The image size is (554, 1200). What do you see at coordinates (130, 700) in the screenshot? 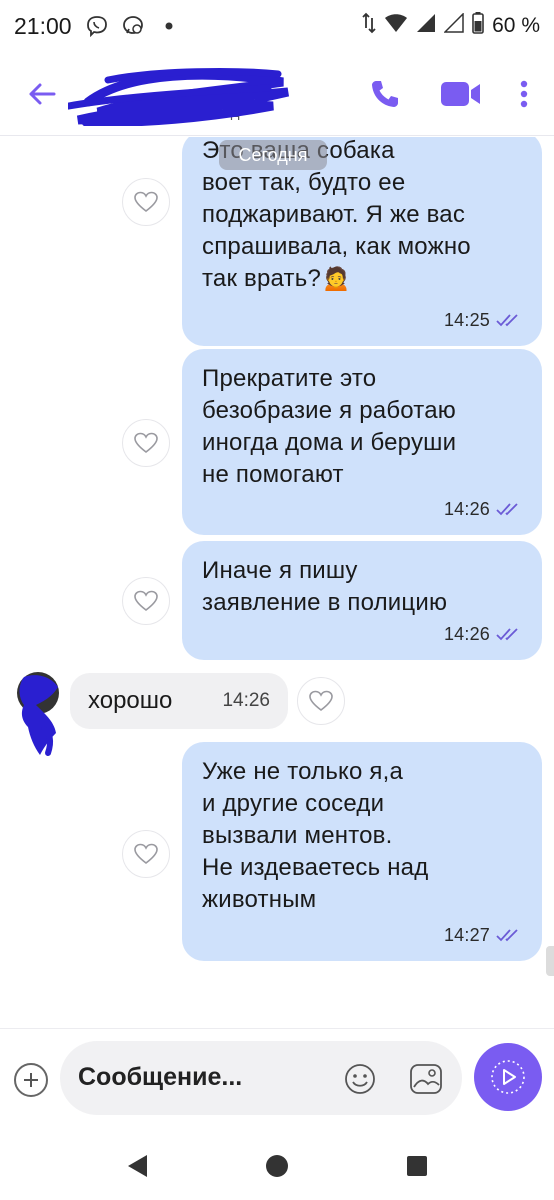
I see `message-text: хорошо` at bounding box center [130, 700].